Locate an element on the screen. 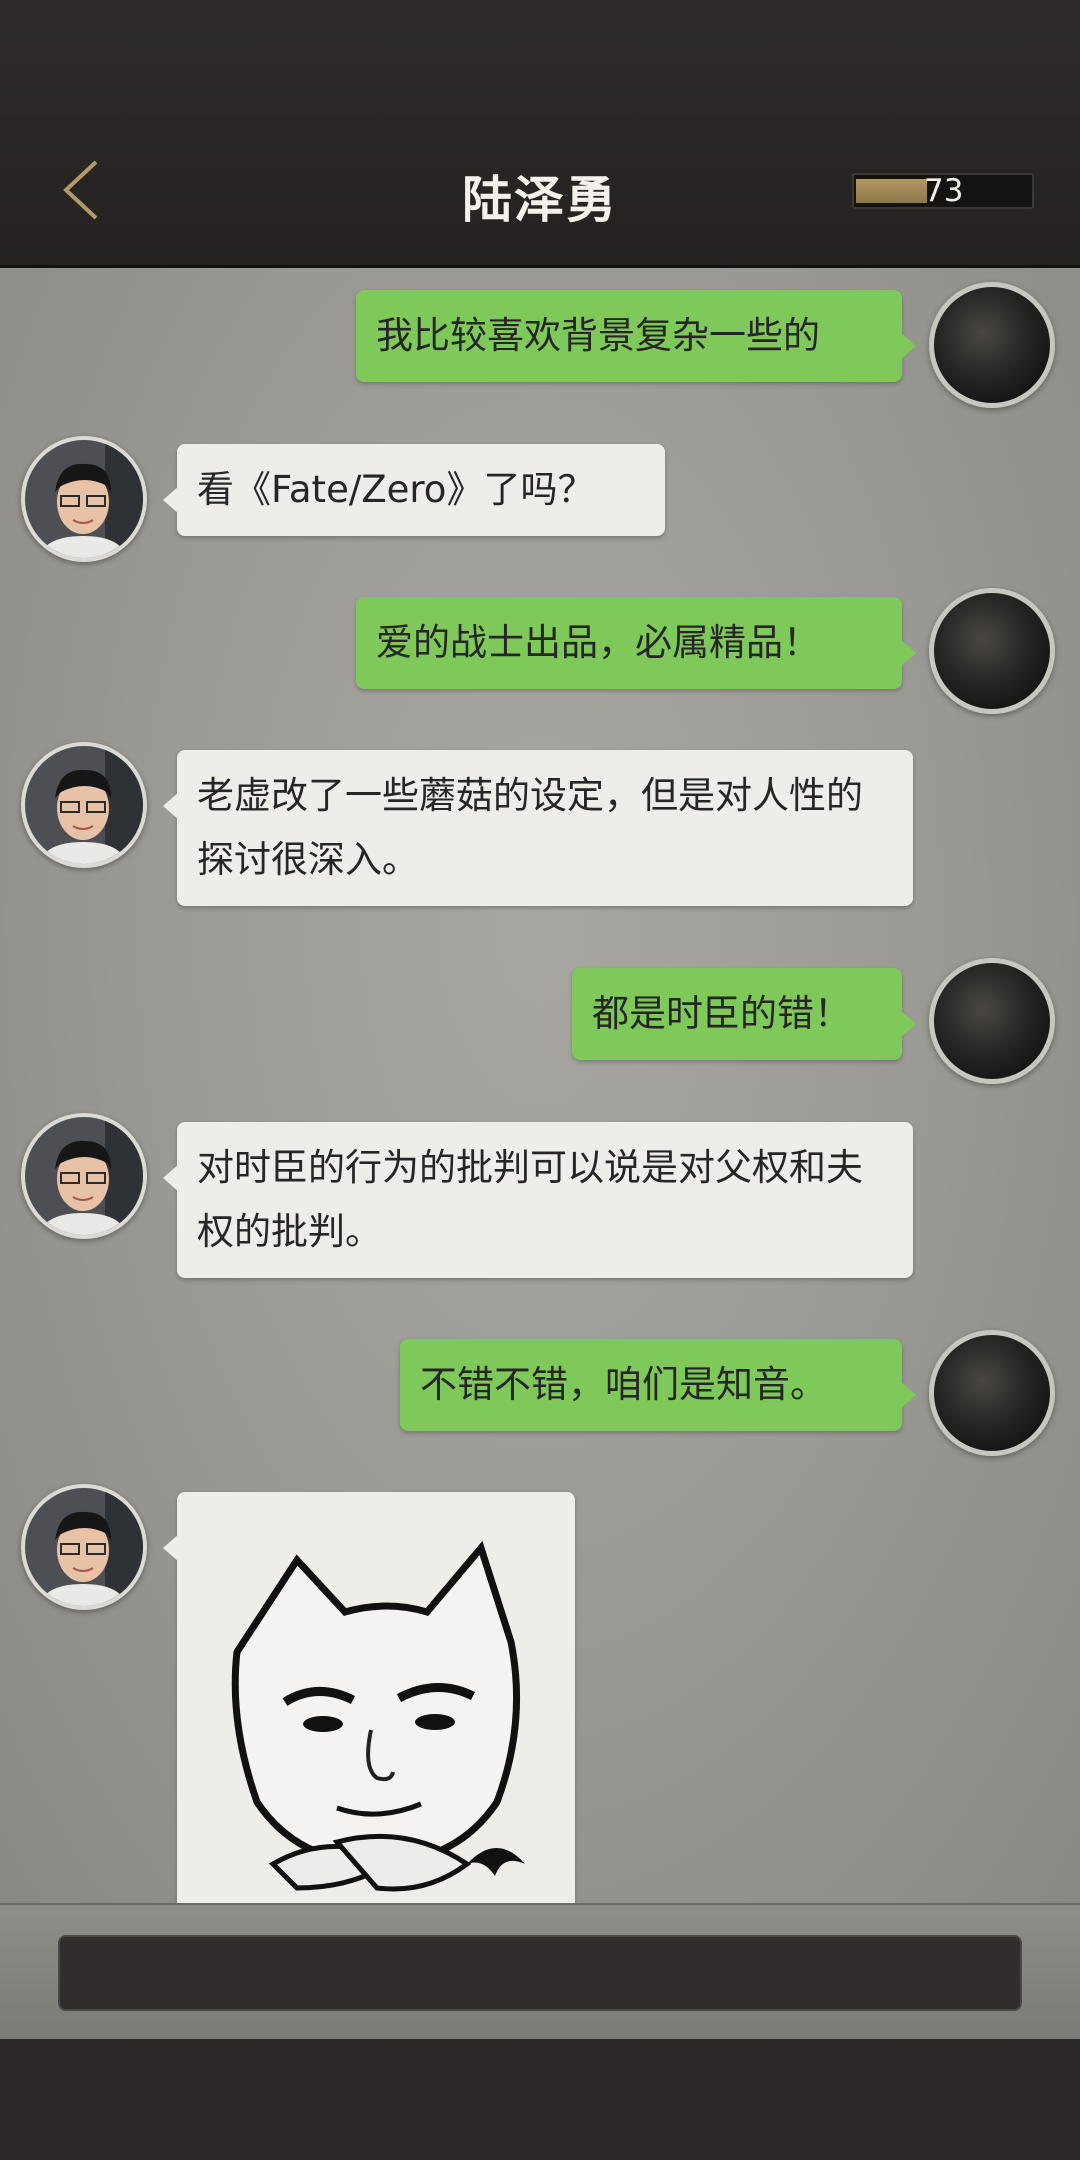  message-bubble-sent: 我比较喜欢背景复杂一些的 is located at coordinates (636, 336).